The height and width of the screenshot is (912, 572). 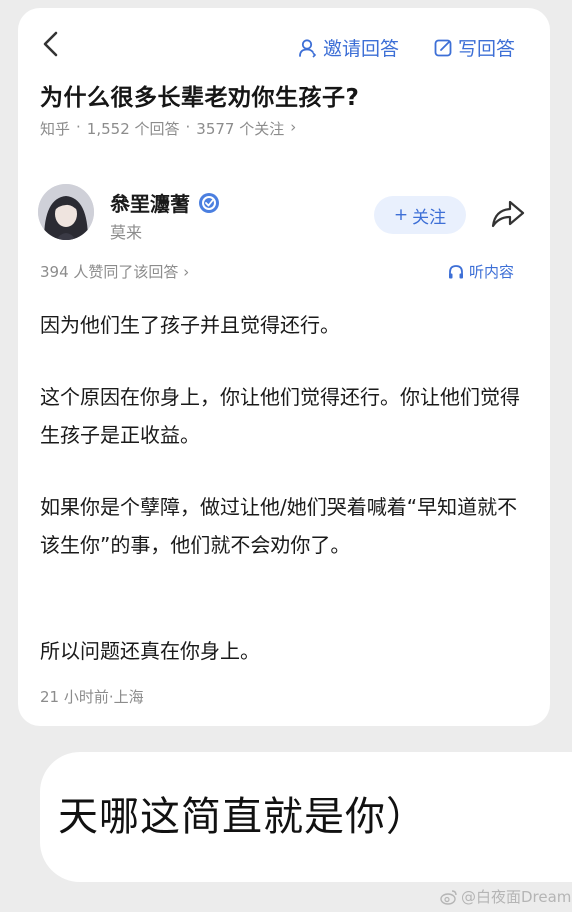 I want to click on invite-answer-label: 邀请回答, so click(x=361, y=49).